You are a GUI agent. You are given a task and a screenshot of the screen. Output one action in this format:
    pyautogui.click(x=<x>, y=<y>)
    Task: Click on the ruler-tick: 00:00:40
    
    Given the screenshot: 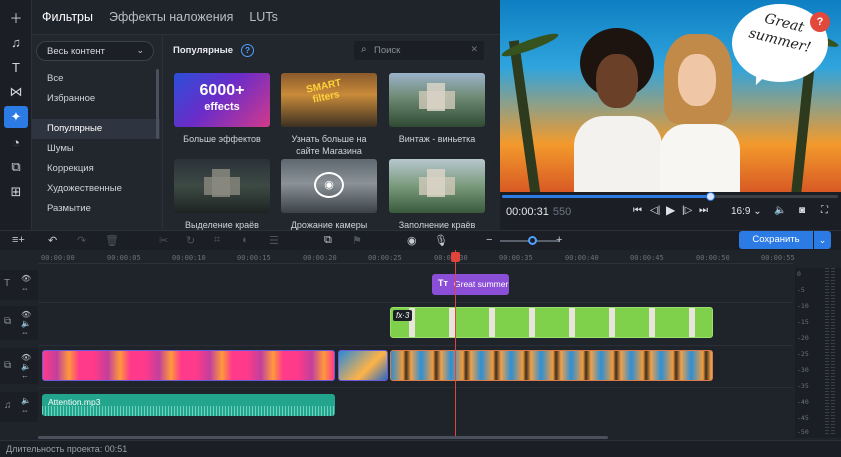 What is the action you would take?
    pyautogui.click(x=582, y=258)
    